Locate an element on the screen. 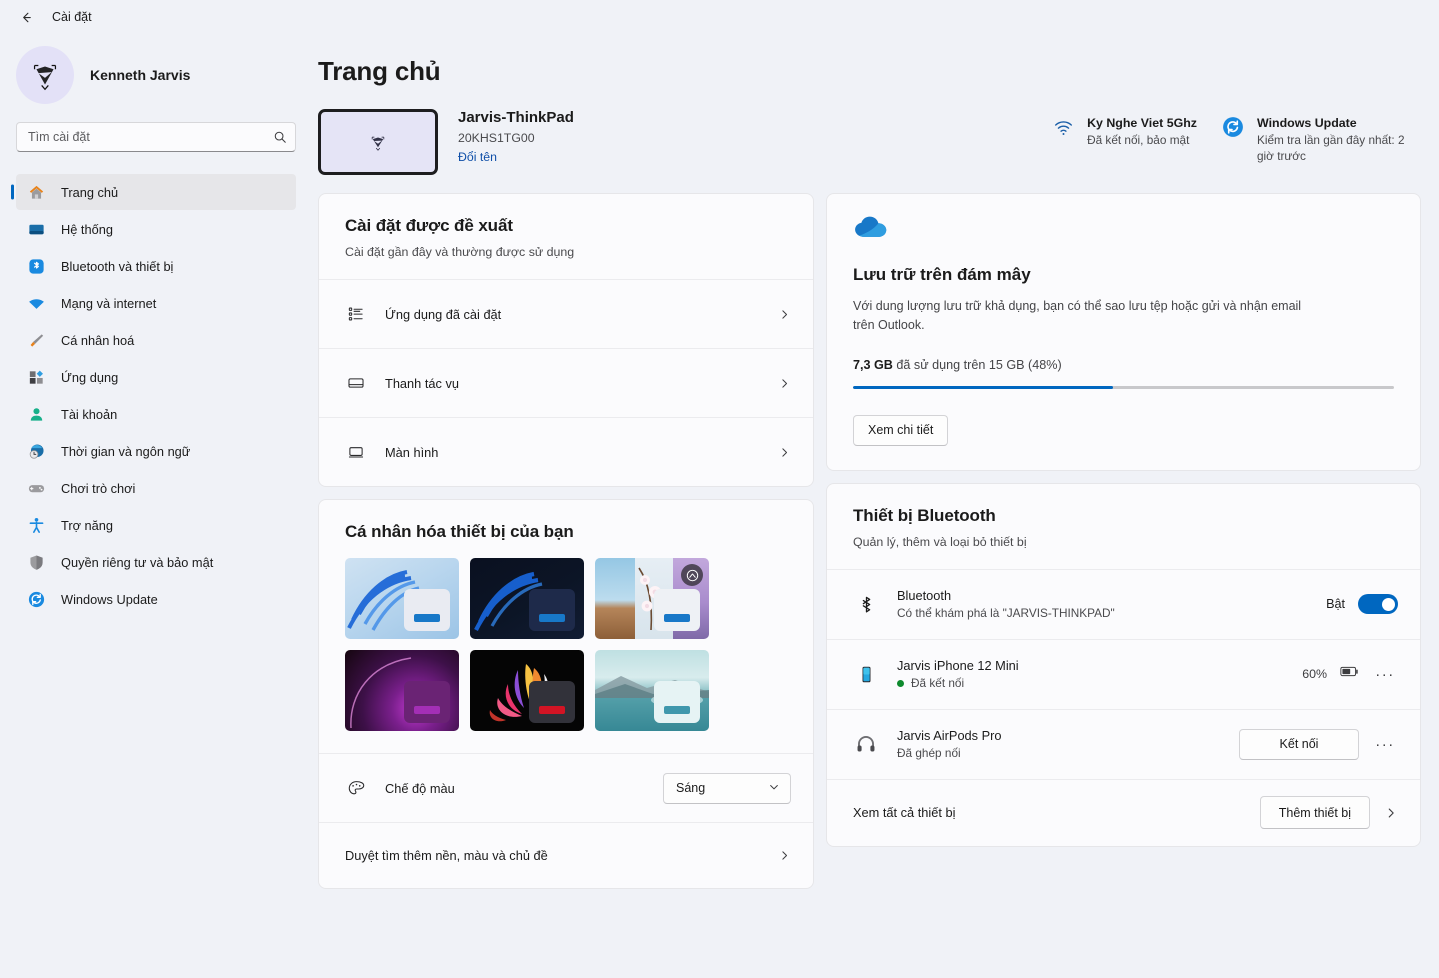 The height and width of the screenshot is (978, 1439). profile-section: Kenneth Jarvis is located at coordinates (156, 78).